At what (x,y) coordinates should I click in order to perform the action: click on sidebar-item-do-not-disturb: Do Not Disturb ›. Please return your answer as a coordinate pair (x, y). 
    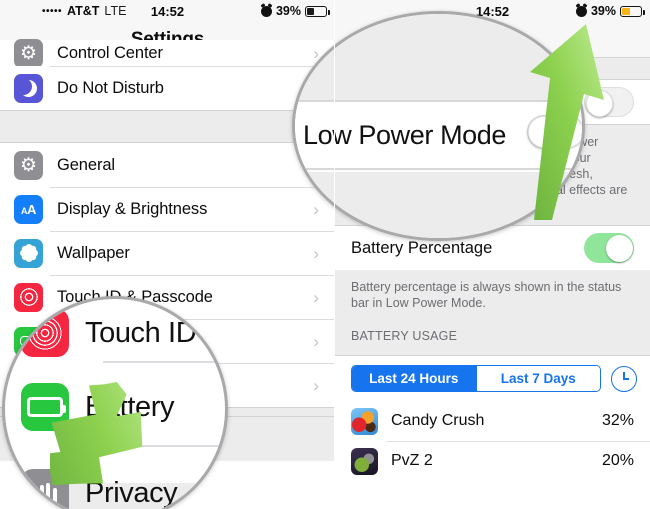
    Looking at the image, I should click on (167, 88).